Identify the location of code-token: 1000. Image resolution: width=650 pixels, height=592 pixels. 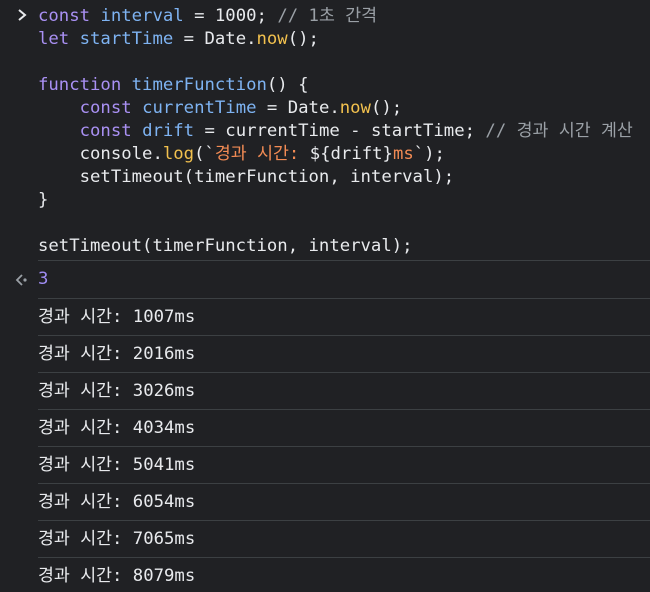
(235, 16).